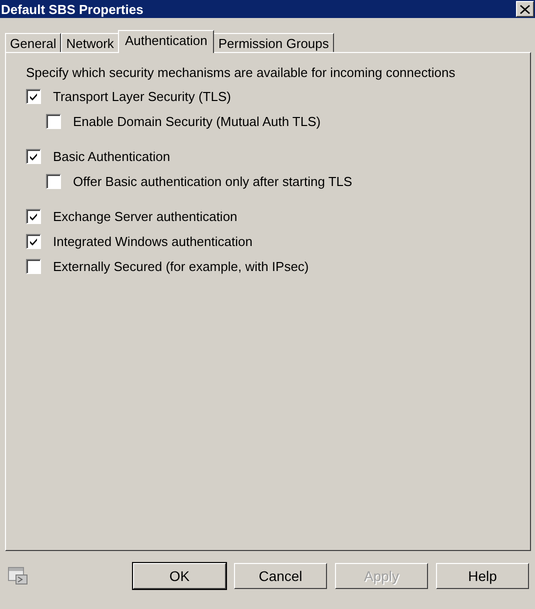 The image size is (535, 609). I want to click on window-title: Default SBS Properties, so click(72, 9).